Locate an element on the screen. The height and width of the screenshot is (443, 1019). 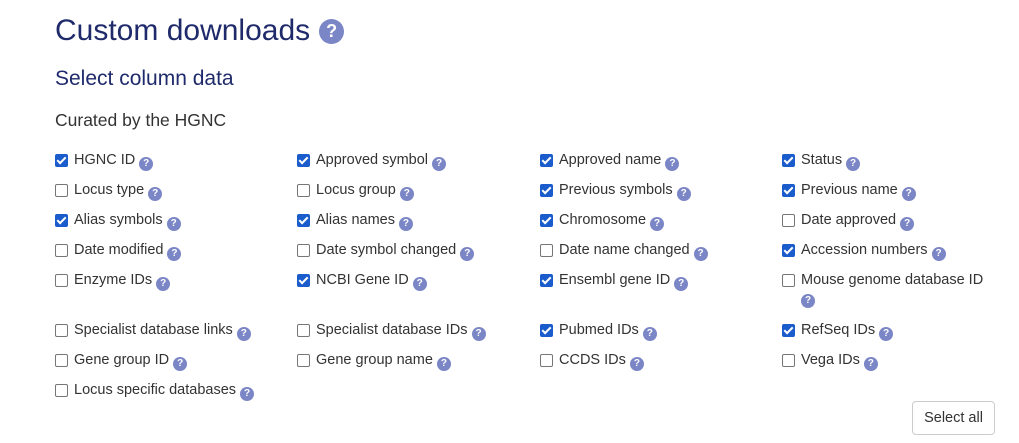
option-label: CCDS IDs is located at coordinates (592, 360).